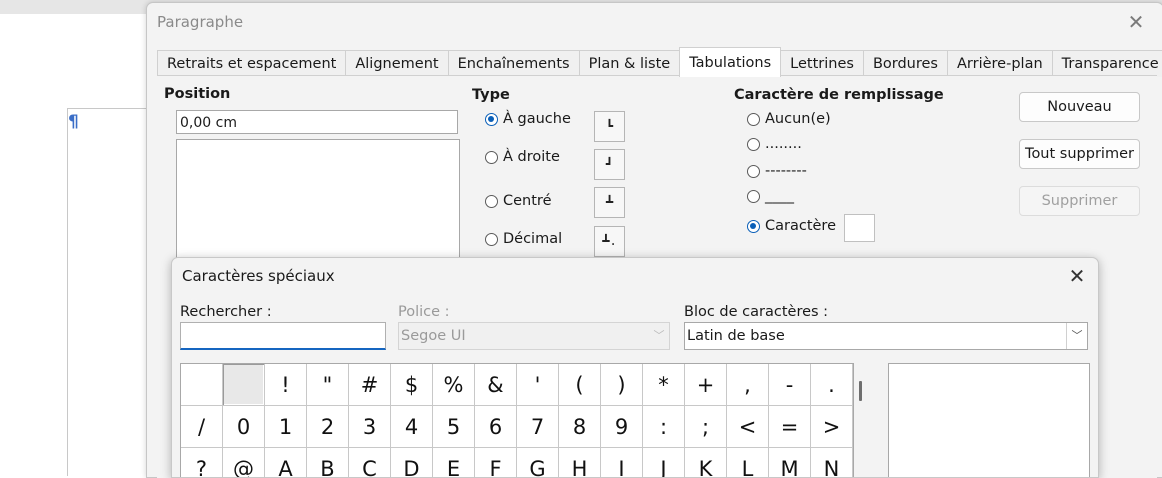 This screenshot has height=478, width=1162. What do you see at coordinates (609, 126) in the screenshot?
I see `left-tab-icon: ┗` at bounding box center [609, 126].